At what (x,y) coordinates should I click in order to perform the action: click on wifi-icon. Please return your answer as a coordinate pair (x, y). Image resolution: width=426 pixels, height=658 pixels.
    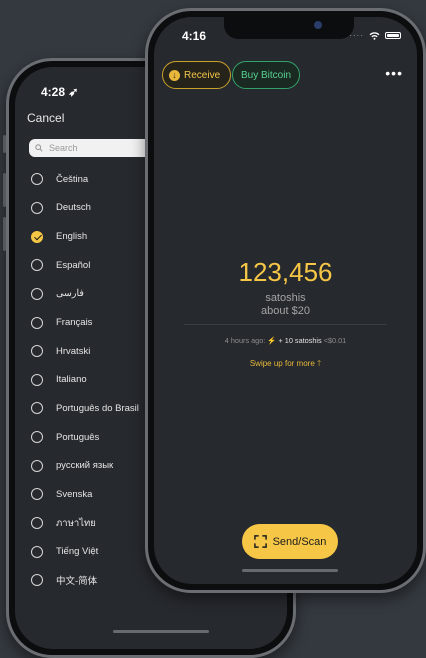
    Looking at the image, I should click on (374, 35).